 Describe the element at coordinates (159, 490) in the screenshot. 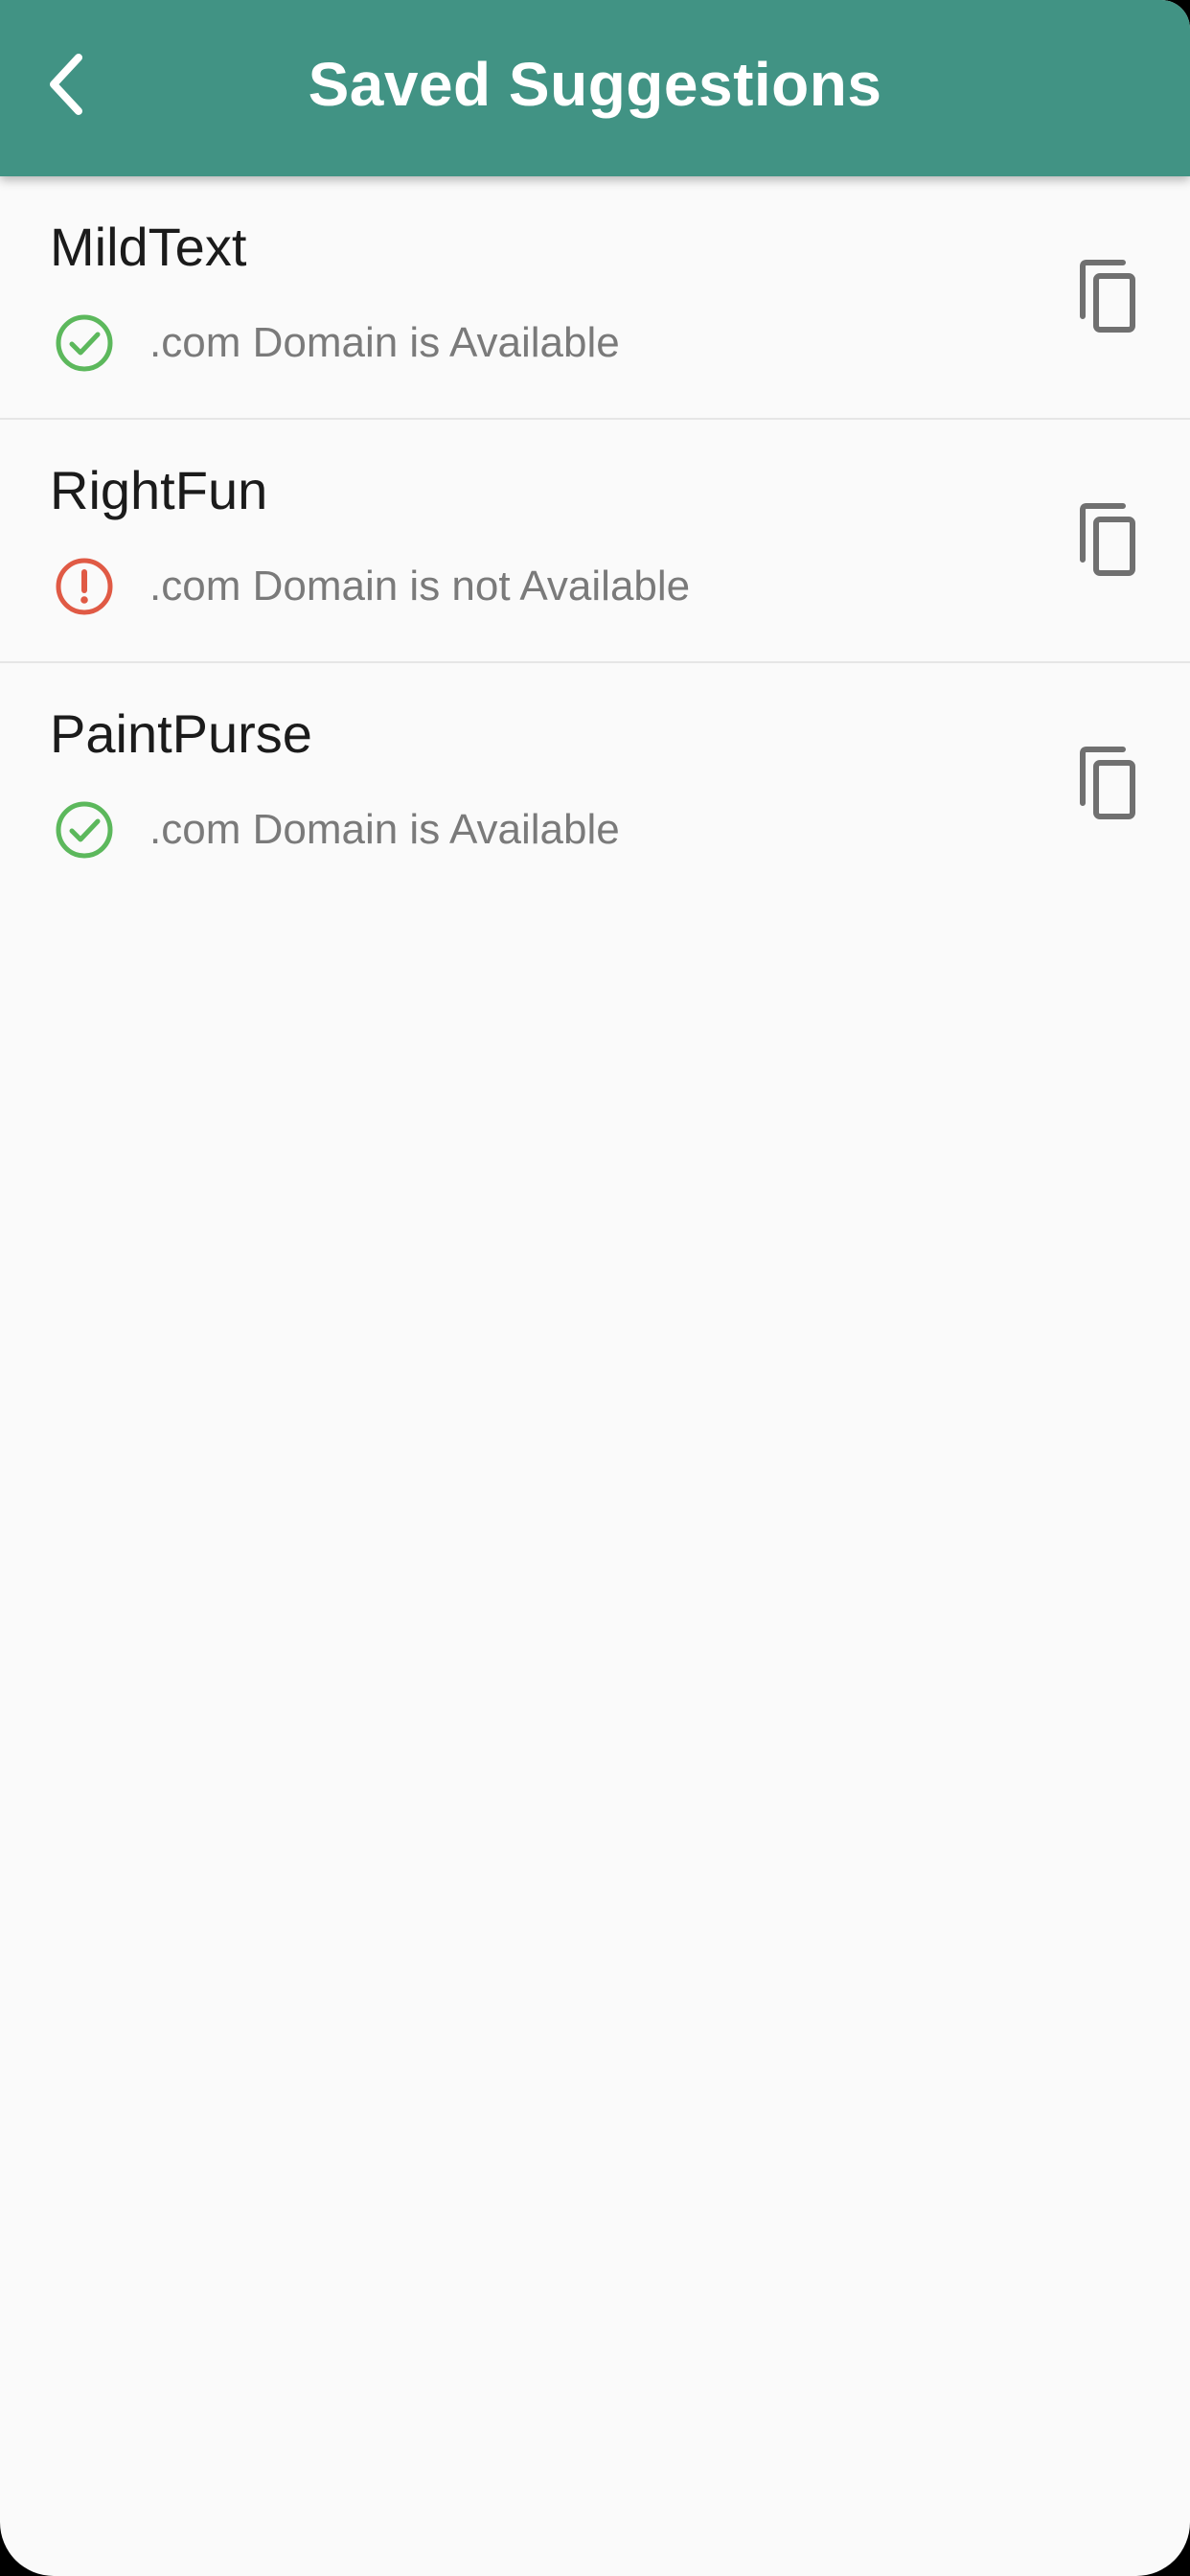

I see `suggestion-name: RightFun` at that location.